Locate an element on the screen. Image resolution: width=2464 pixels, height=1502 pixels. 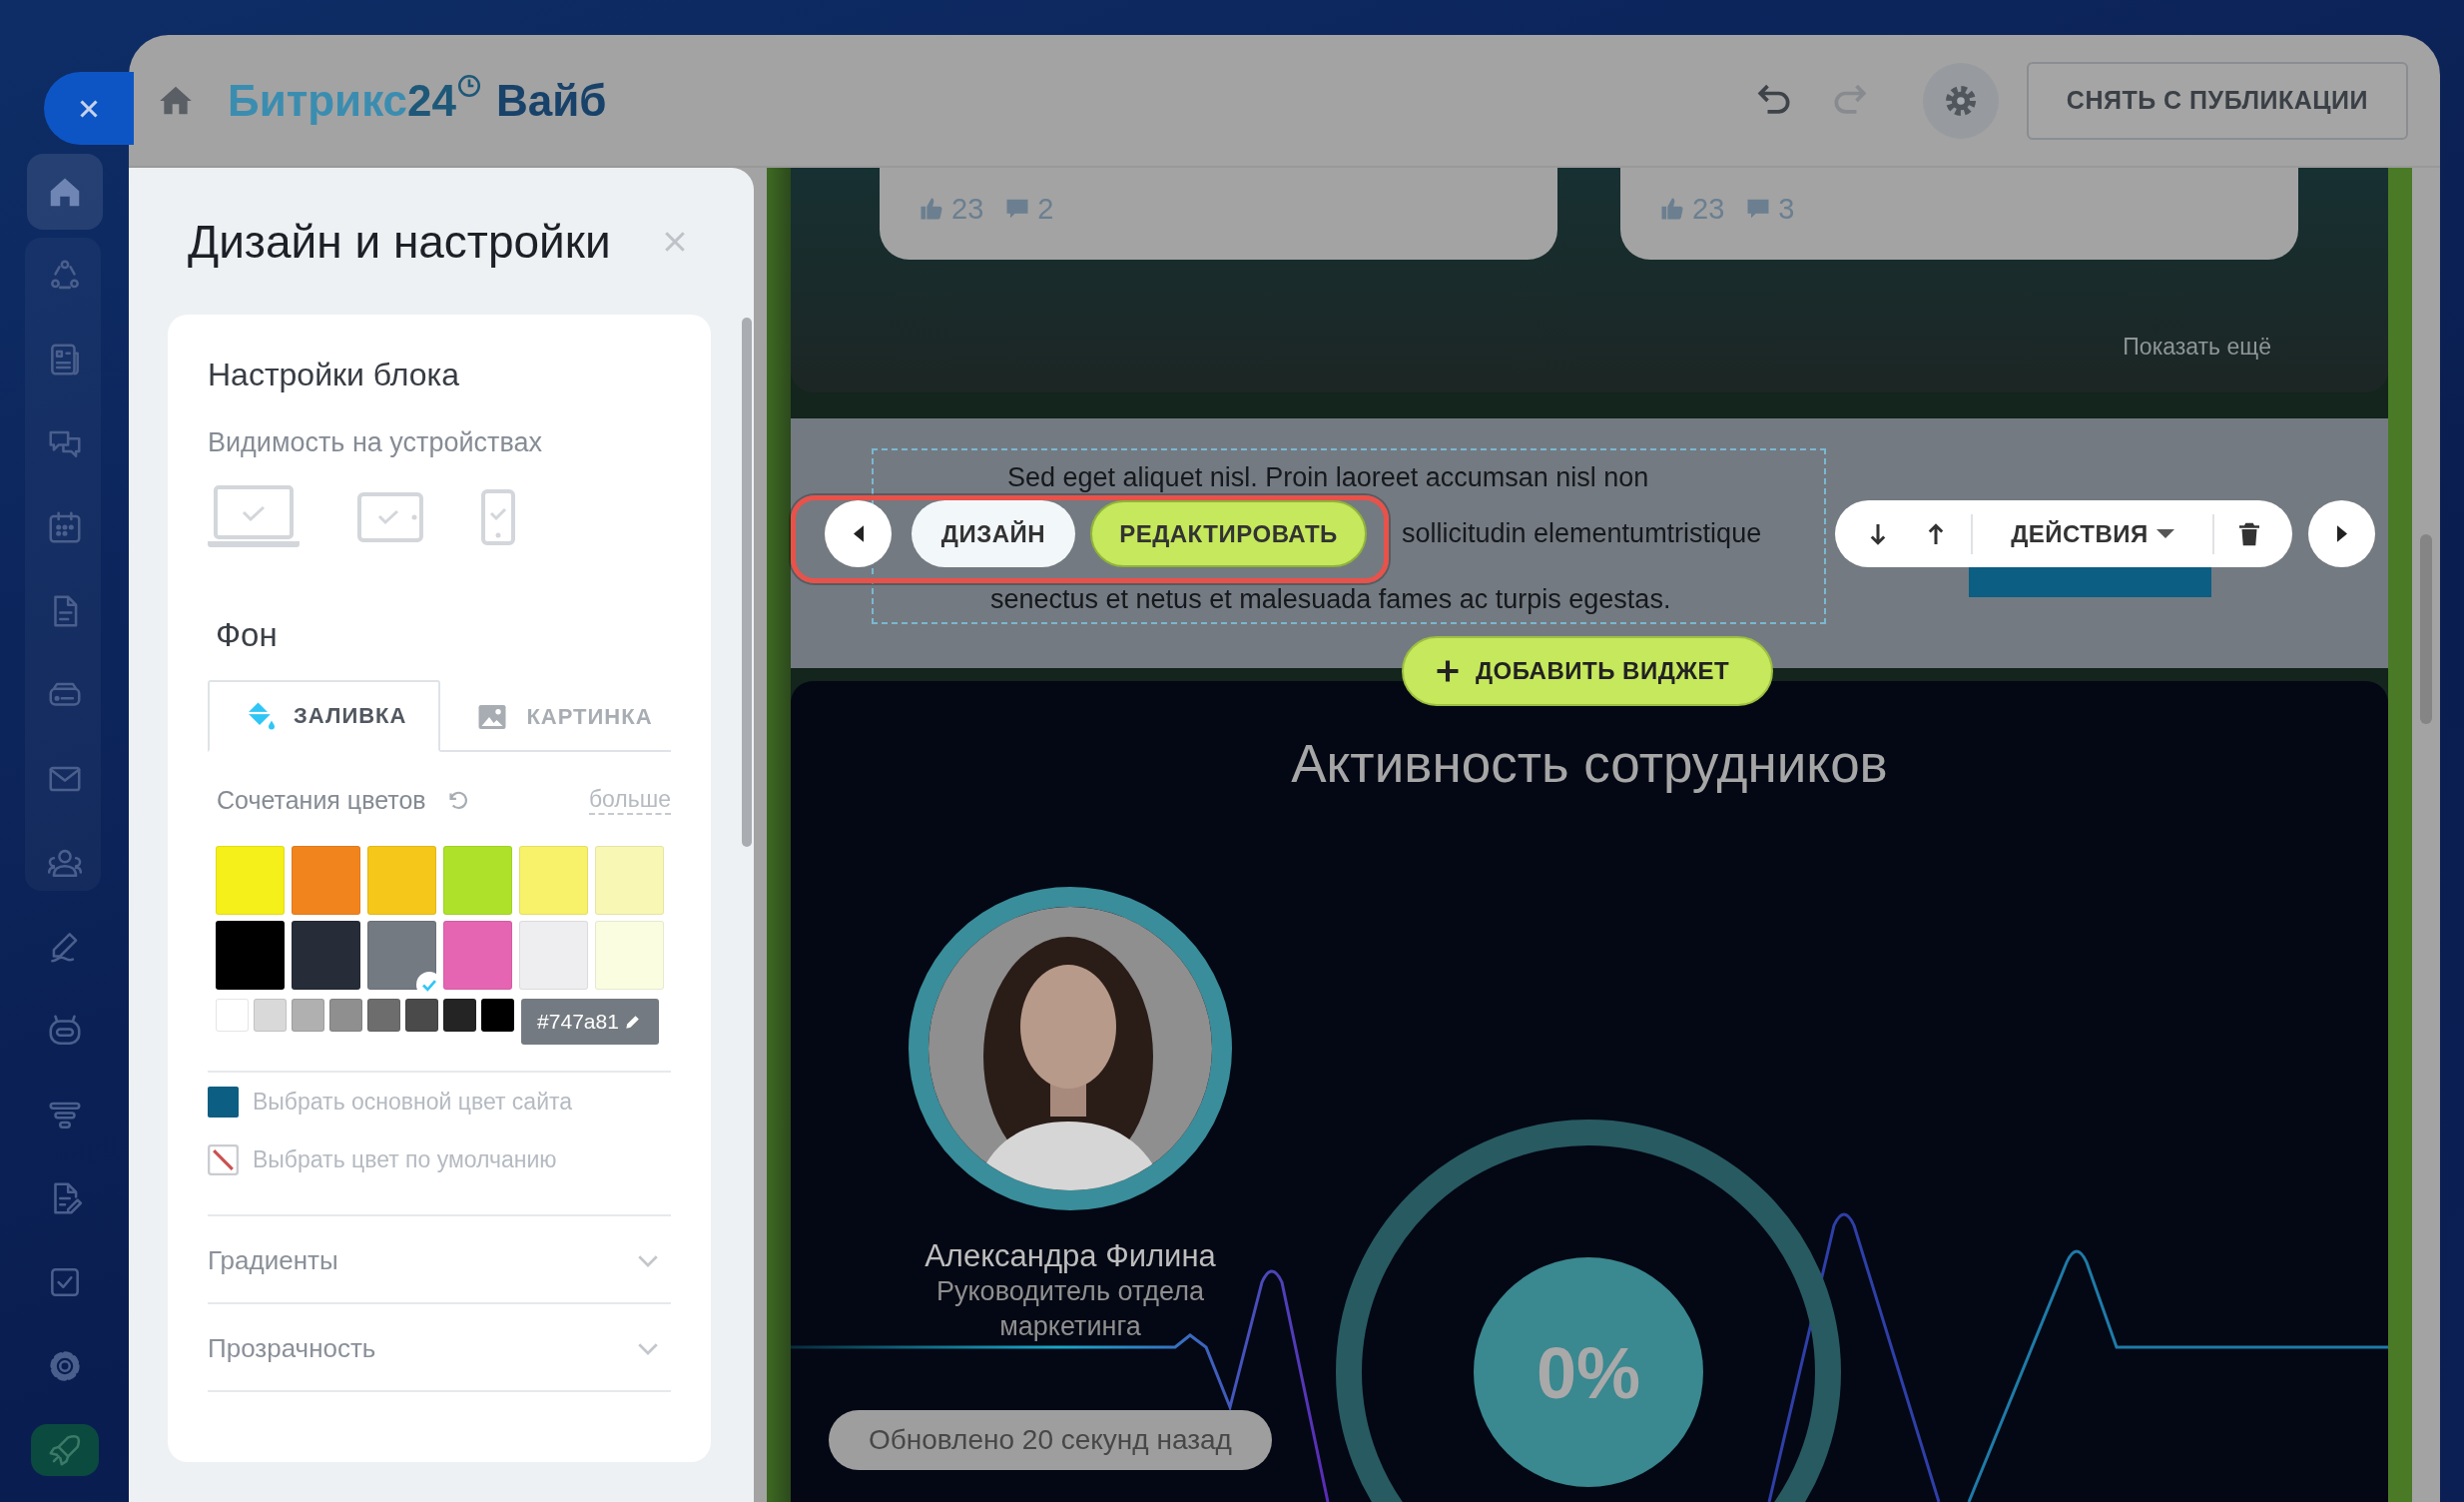
design-button: ДИЗАЙН is located at coordinates (993, 534).